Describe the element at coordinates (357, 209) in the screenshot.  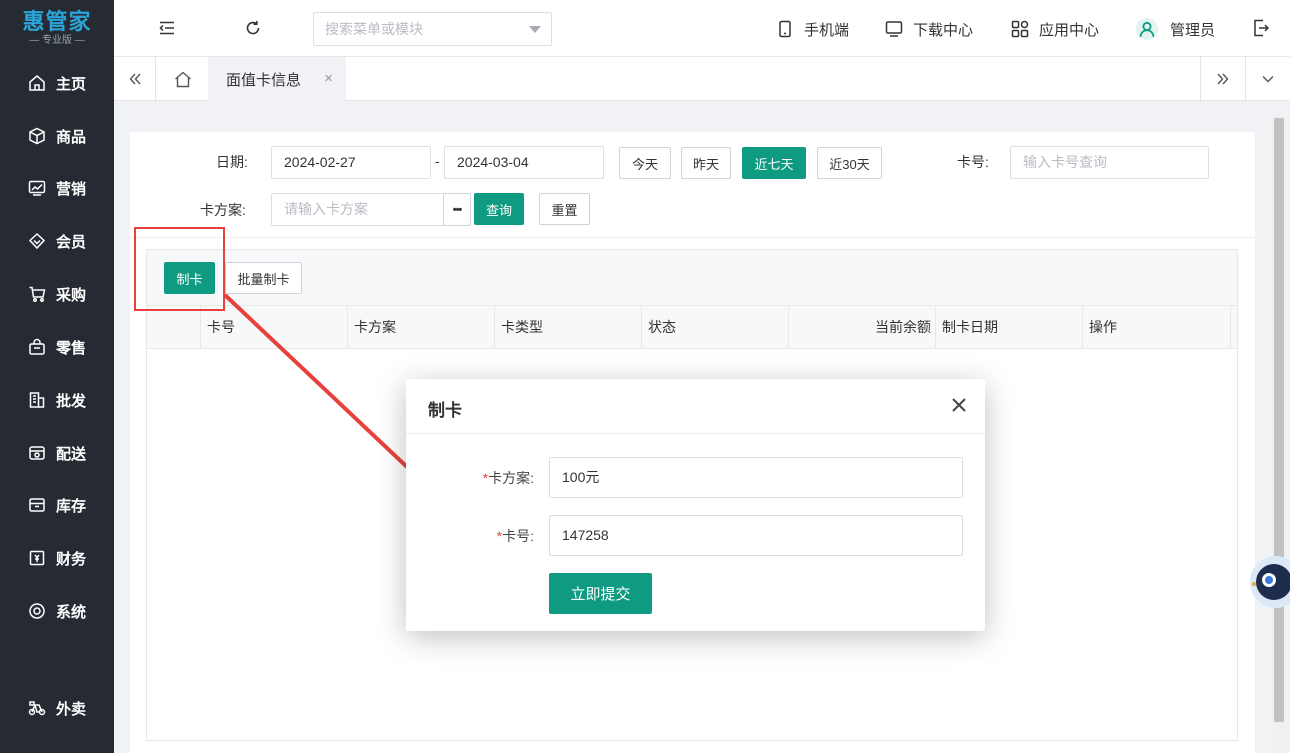
I see `plan-input: 请输入卡方案` at that location.